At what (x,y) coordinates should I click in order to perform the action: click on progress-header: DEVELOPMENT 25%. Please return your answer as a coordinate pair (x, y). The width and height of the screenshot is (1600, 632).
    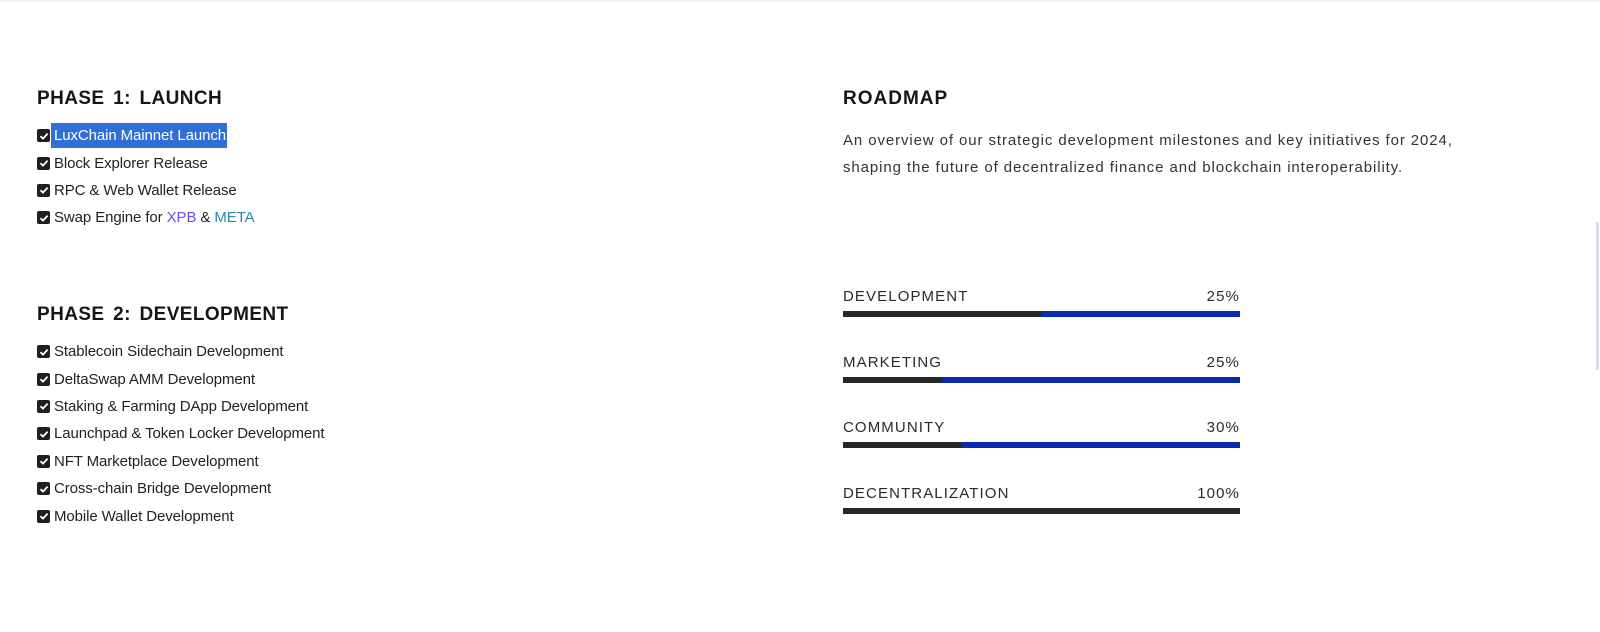
    Looking at the image, I should click on (1041, 297).